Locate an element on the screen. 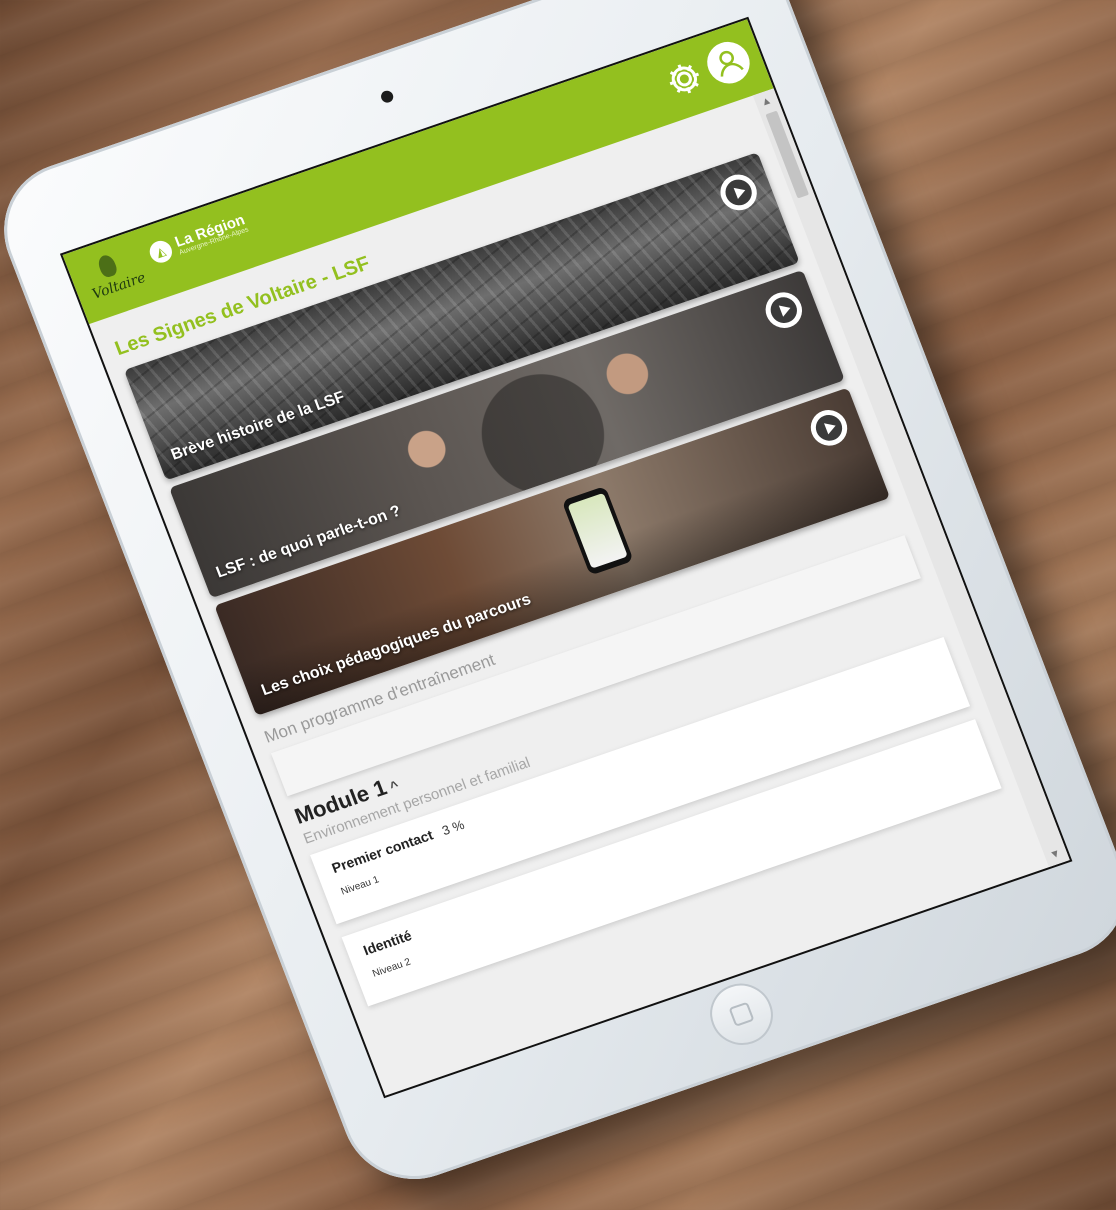 The height and width of the screenshot is (1210, 1116). voltaire-portrait-icon is located at coordinates (107, 266).